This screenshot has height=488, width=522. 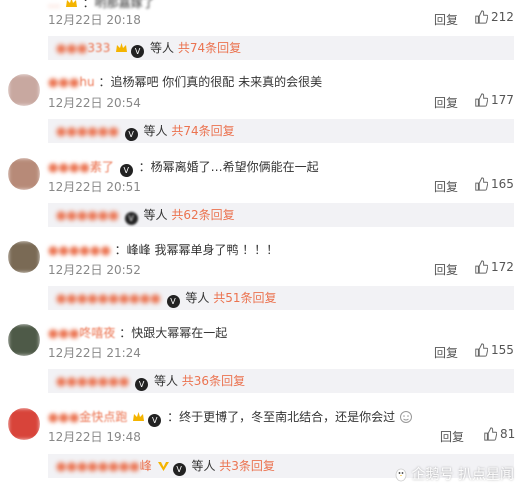 I want to click on watermark: 企鹅号 扒点星闻, so click(x=453, y=474).